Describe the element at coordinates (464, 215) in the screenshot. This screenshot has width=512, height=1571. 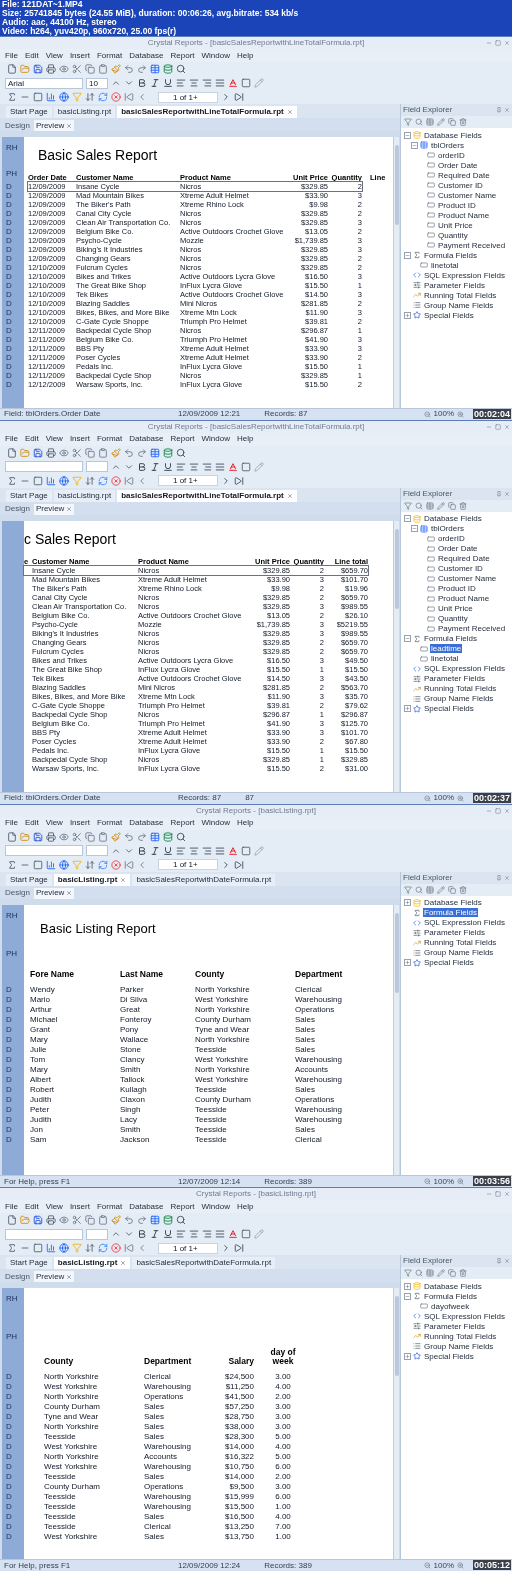
I see `tree-item: Product Name` at that location.